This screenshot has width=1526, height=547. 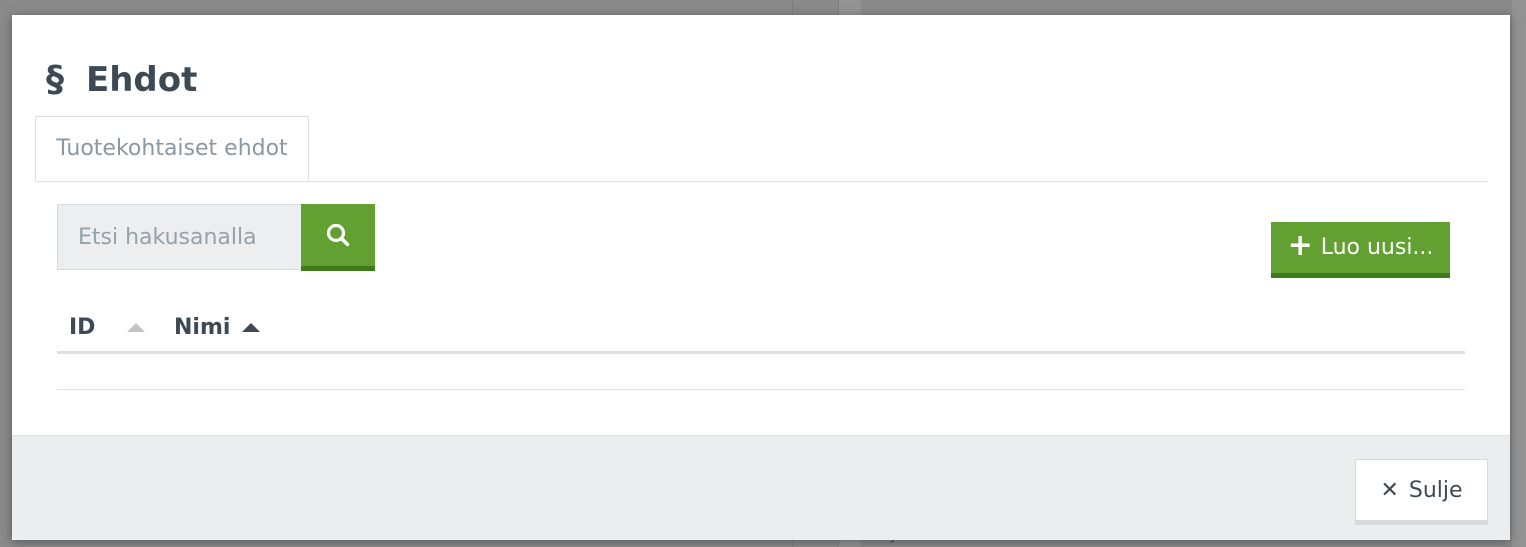 What do you see at coordinates (172, 148) in the screenshot?
I see `tab-product-conditions: Tuotekohtaiset ehdot` at bounding box center [172, 148].